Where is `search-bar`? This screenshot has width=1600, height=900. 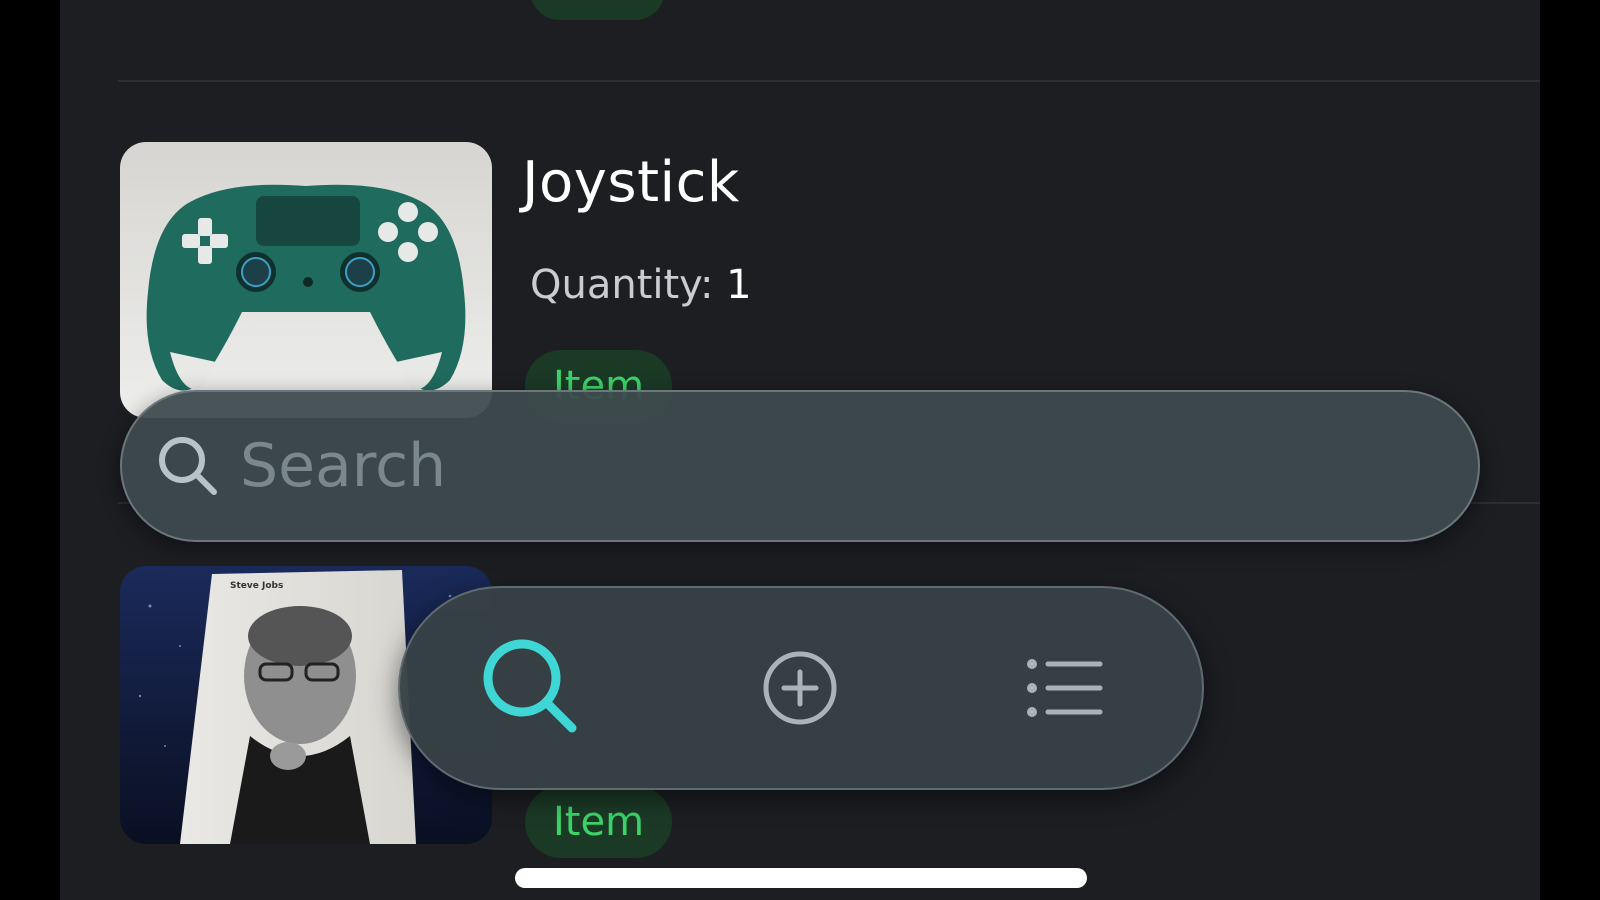 search-bar is located at coordinates (800, 466).